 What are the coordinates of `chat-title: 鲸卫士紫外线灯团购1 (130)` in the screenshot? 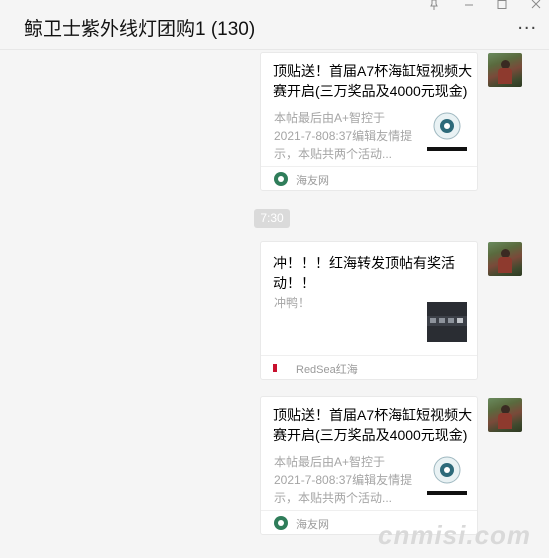 It's located at (140, 29).